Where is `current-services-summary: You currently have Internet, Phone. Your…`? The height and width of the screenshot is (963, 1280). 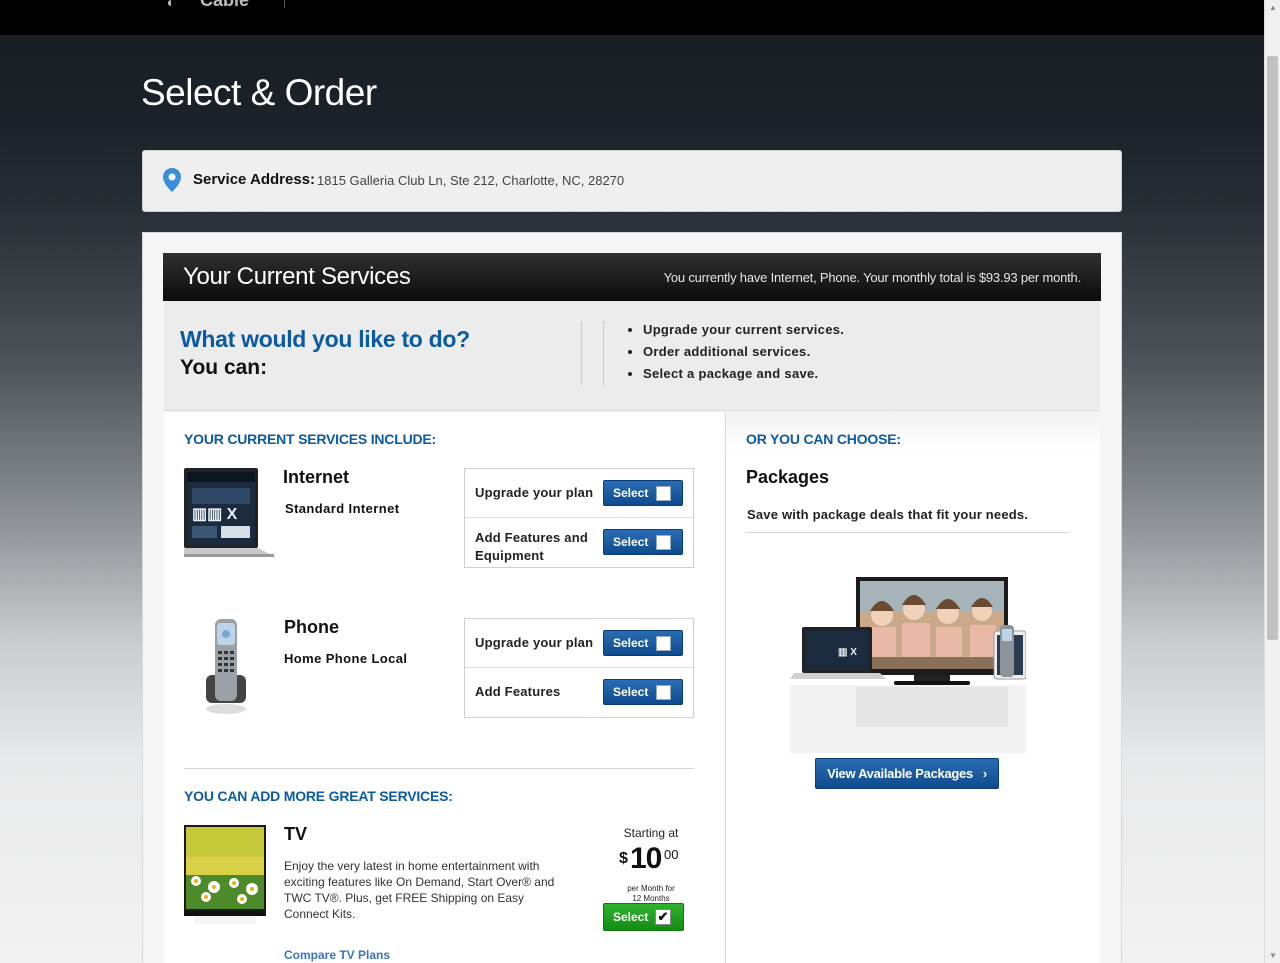 current-services-summary: You currently have Internet, Phone. Your… is located at coordinates (872, 277).